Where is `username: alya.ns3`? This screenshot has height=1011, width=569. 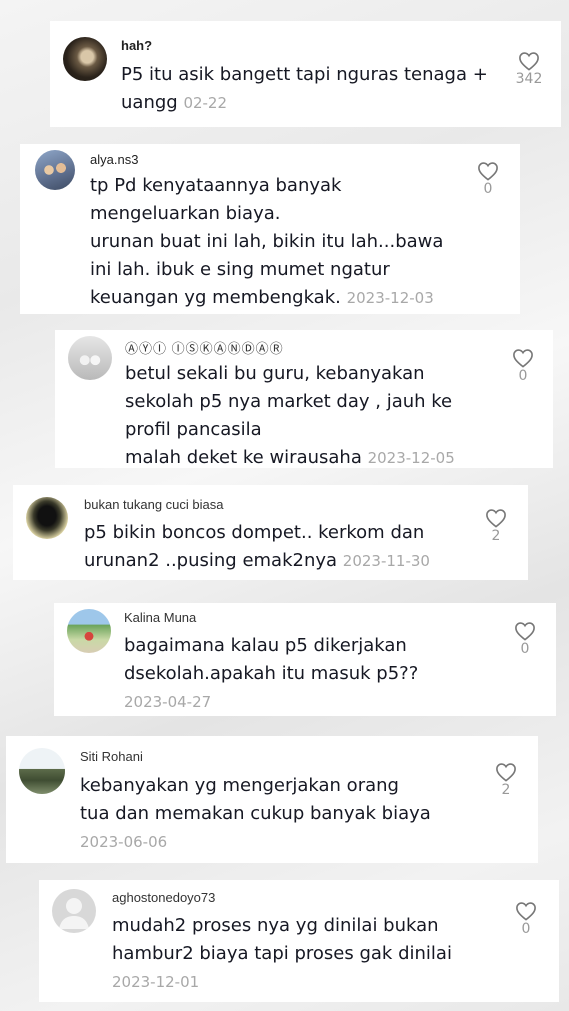
username: alya.ns3 is located at coordinates (114, 159).